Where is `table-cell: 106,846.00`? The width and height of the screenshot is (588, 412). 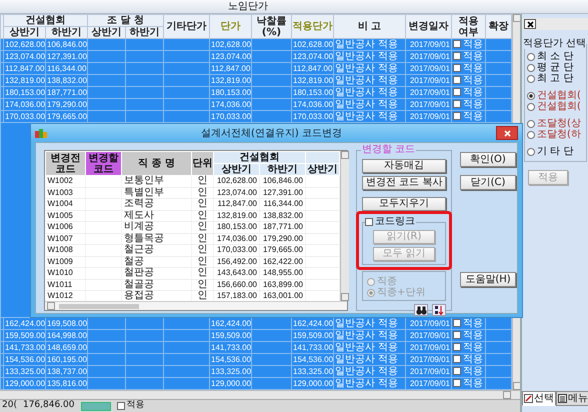
table-cell: 106,846.00 is located at coordinates (283, 181).